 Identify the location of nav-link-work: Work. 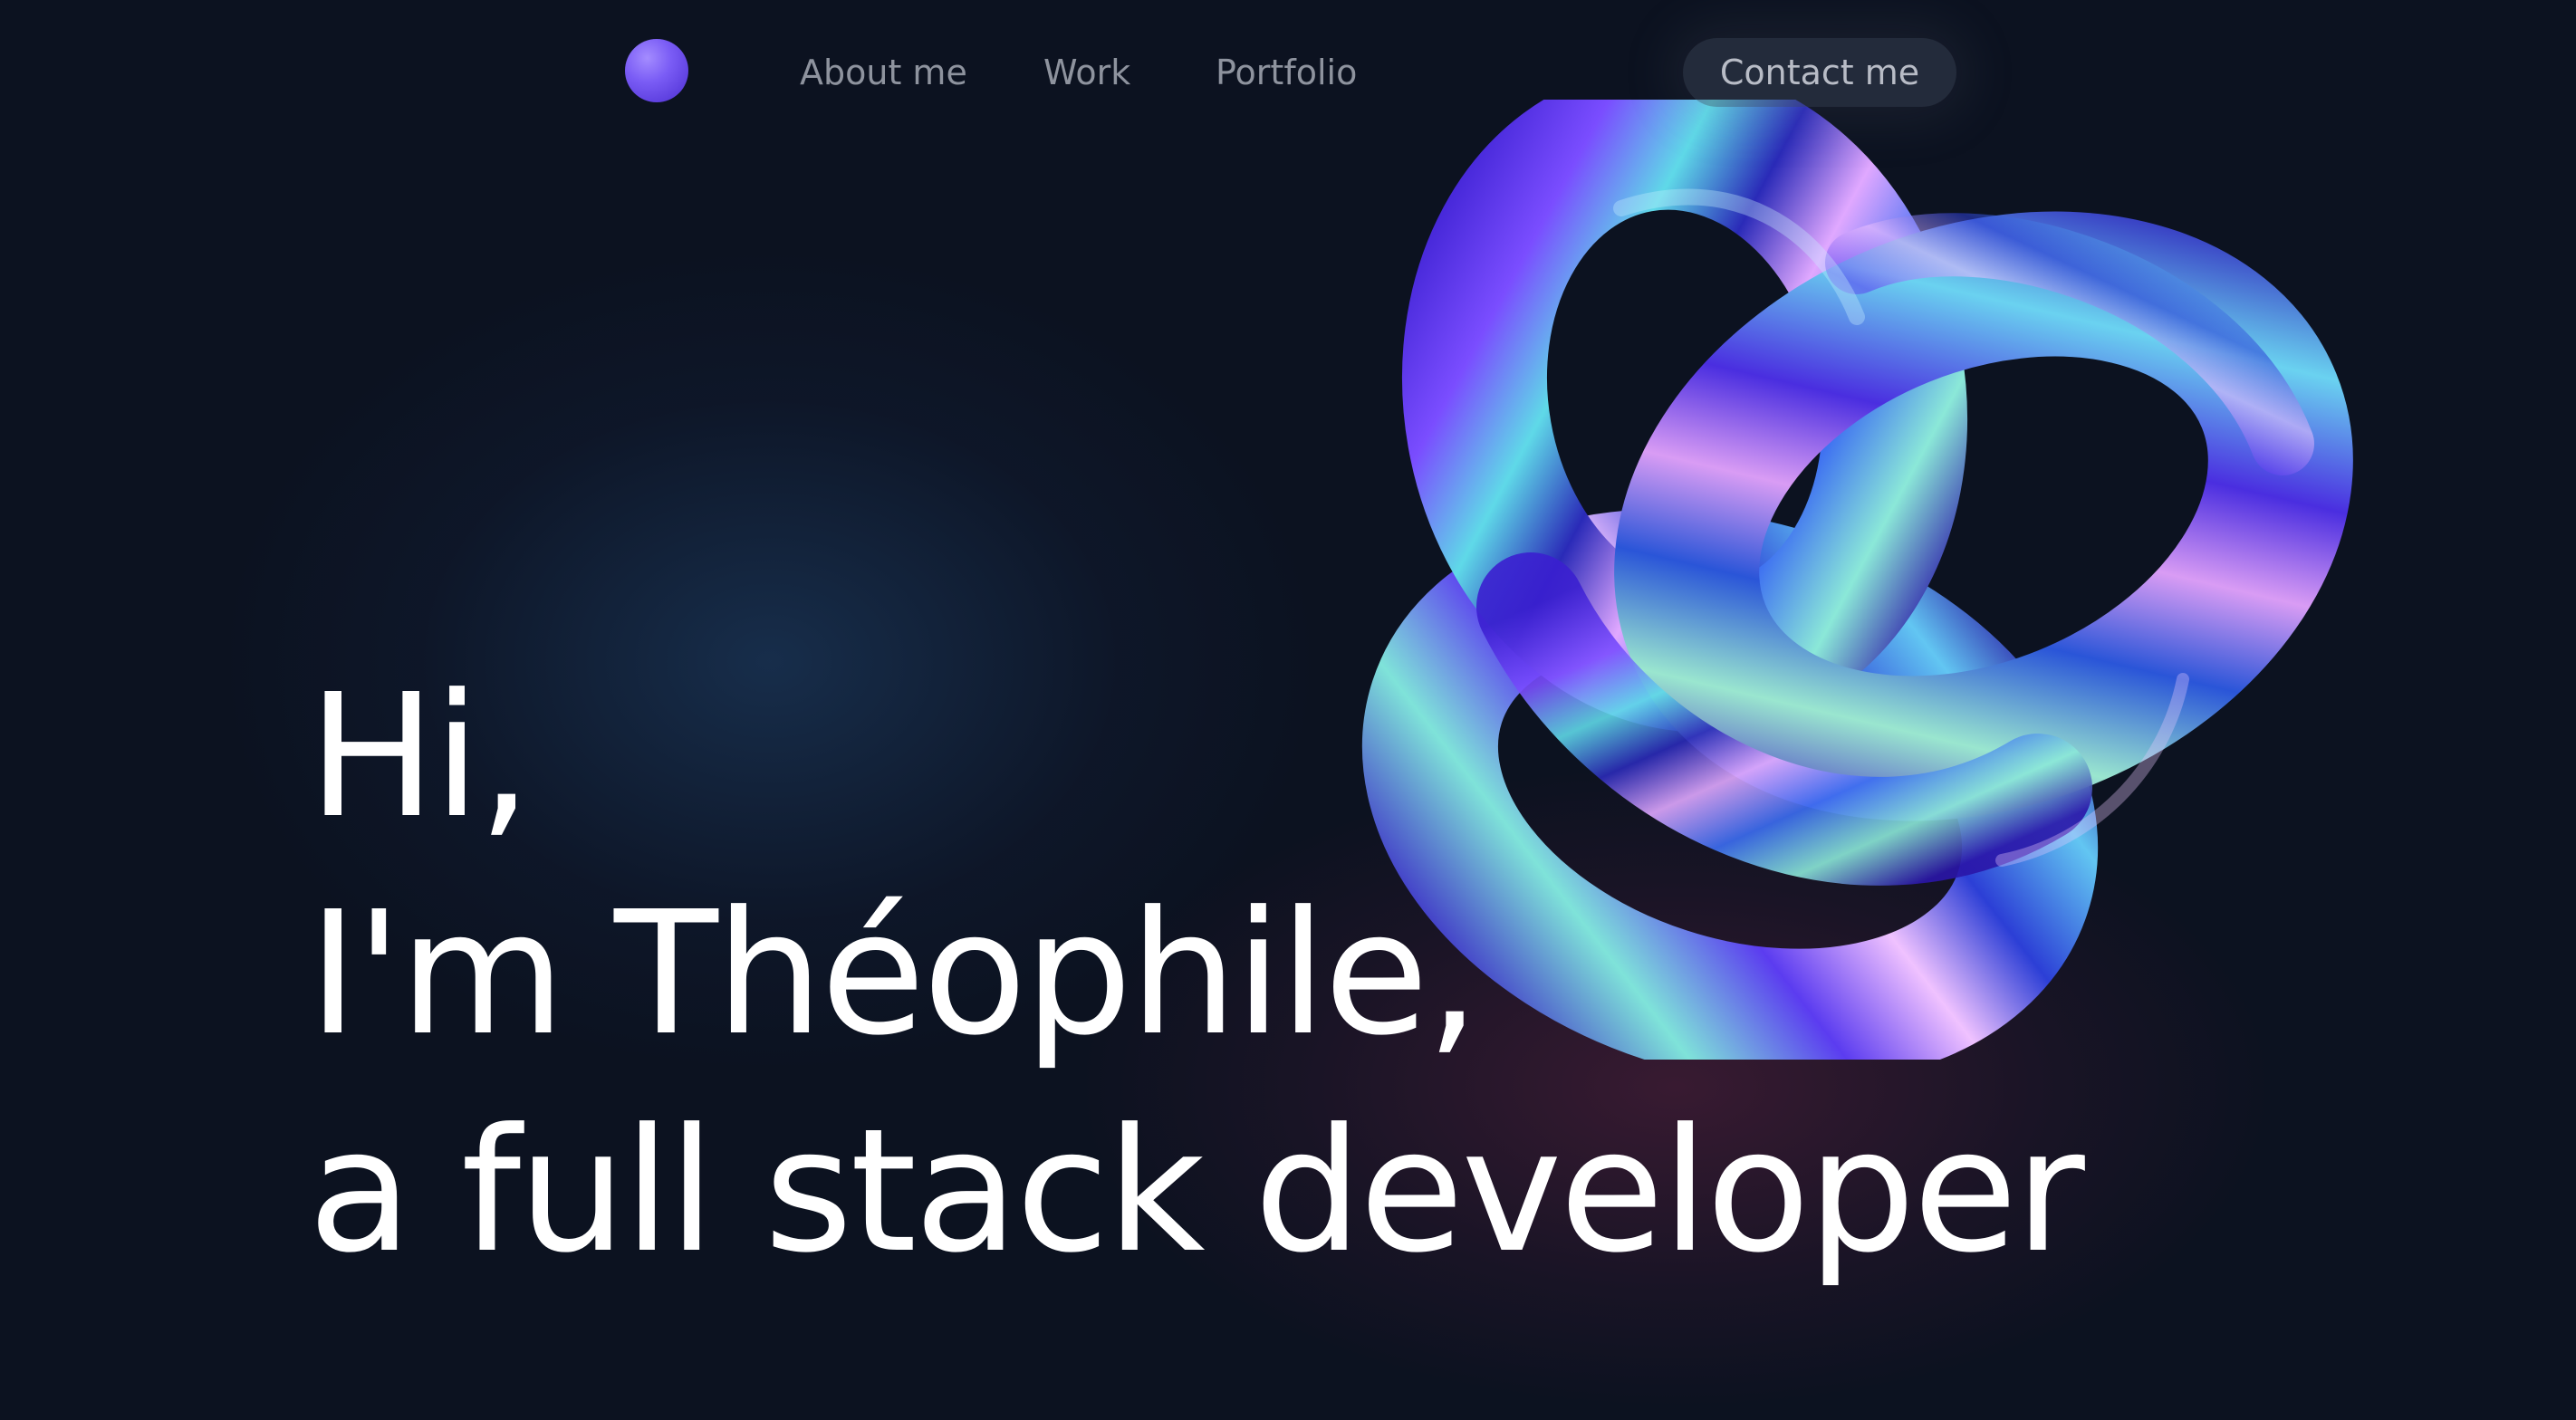
(1086, 73).